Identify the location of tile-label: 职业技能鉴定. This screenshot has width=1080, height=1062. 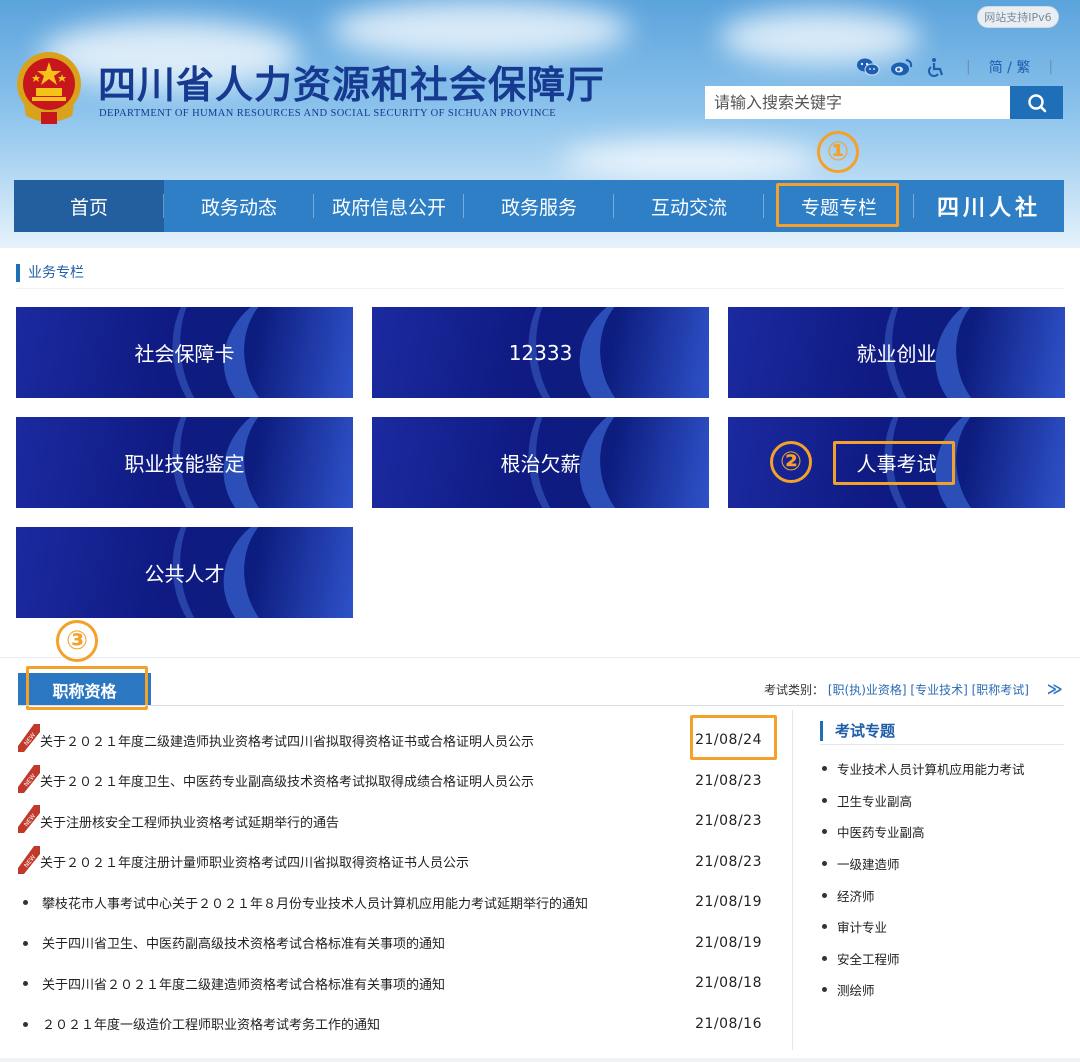
(184, 464).